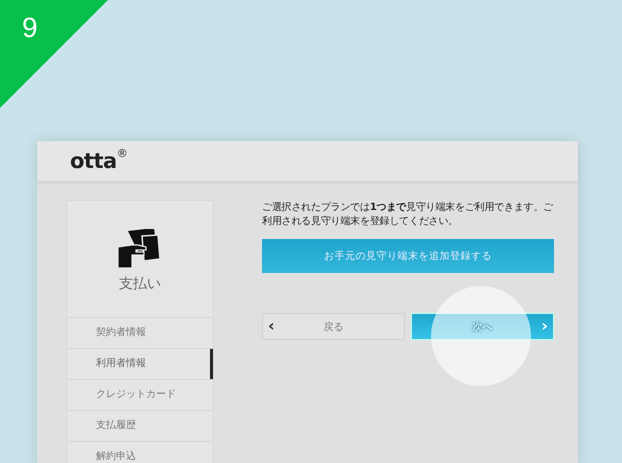  What do you see at coordinates (93, 161) in the screenshot?
I see `logo: otta` at bounding box center [93, 161].